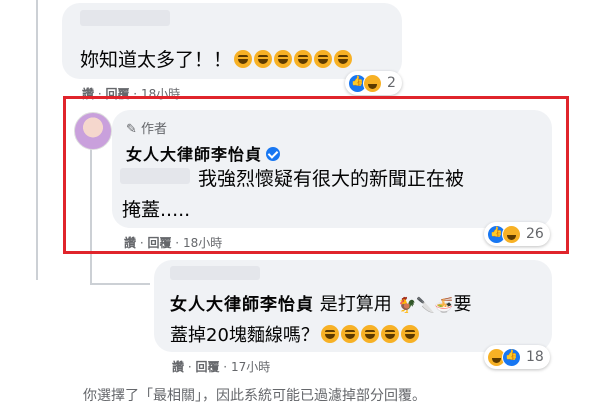 This screenshot has height=420, width=594. I want to click on mention-link: 女人大律師李怡貞, so click(242, 305).